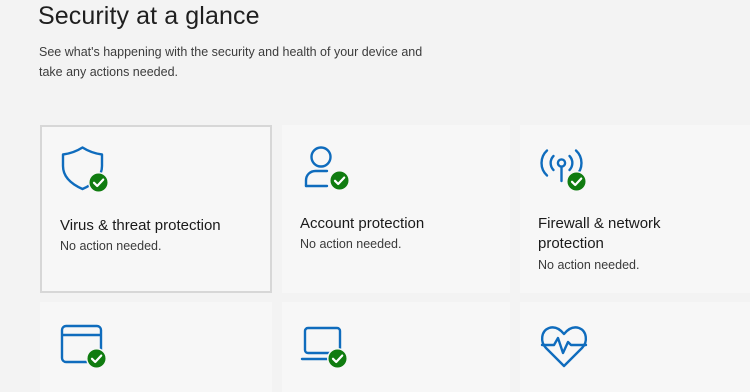 The height and width of the screenshot is (392, 750). What do you see at coordinates (566, 348) in the screenshot?
I see `heart-pulse-icon` at bounding box center [566, 348].